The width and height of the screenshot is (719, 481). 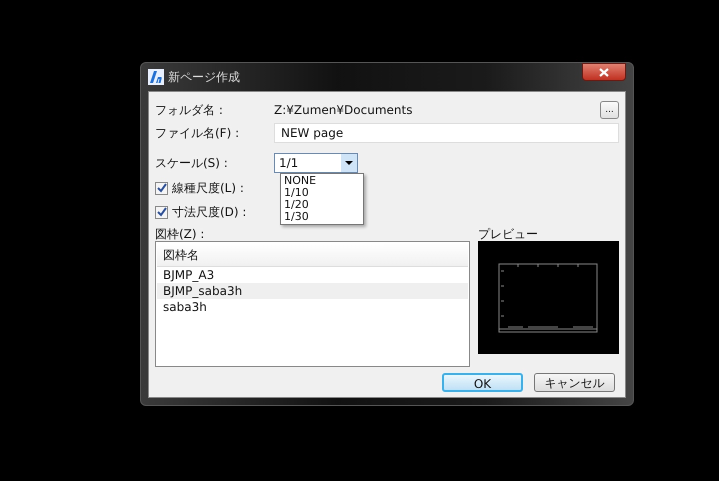 I want to click on folder-path: Z:¥Zumen¥Documents, so click(x=344, y=110).